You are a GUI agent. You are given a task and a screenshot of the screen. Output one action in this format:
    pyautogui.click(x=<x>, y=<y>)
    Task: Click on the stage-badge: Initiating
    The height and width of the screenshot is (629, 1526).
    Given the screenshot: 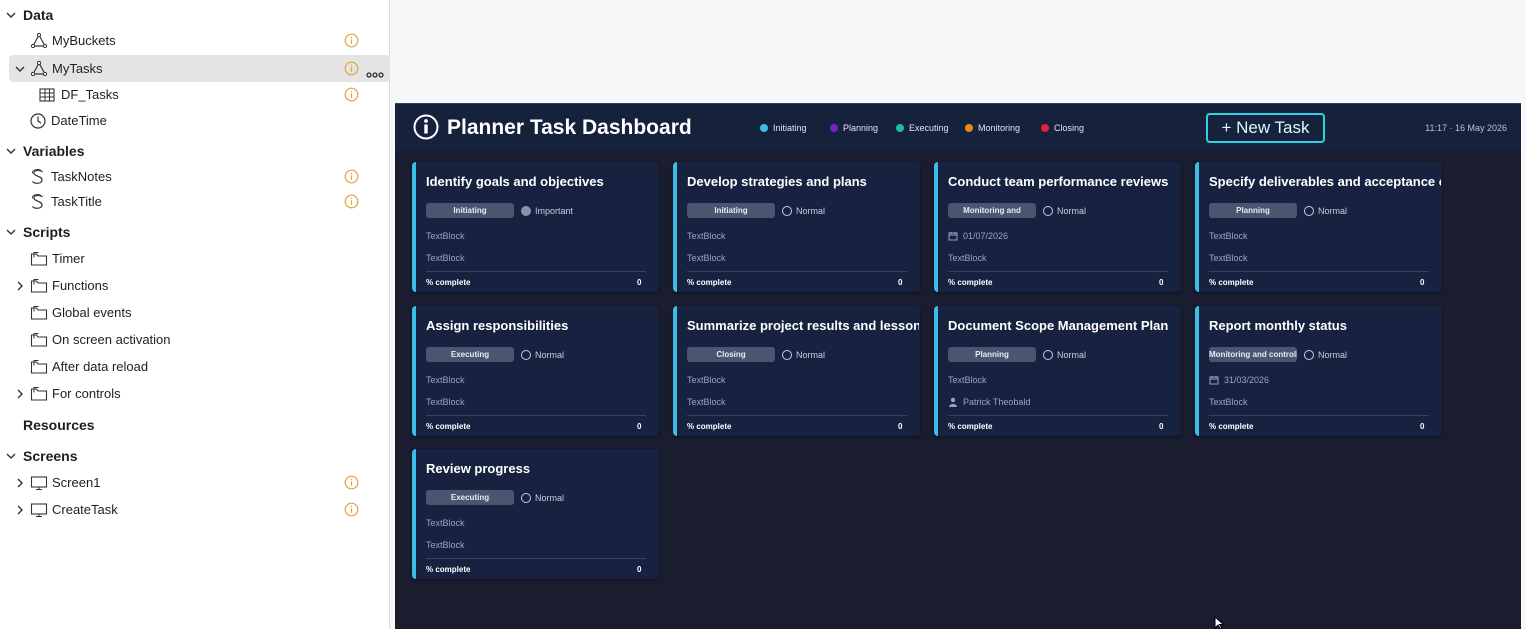 What is the action you would take?
    pyautogui.click(x=731, y=210)
    